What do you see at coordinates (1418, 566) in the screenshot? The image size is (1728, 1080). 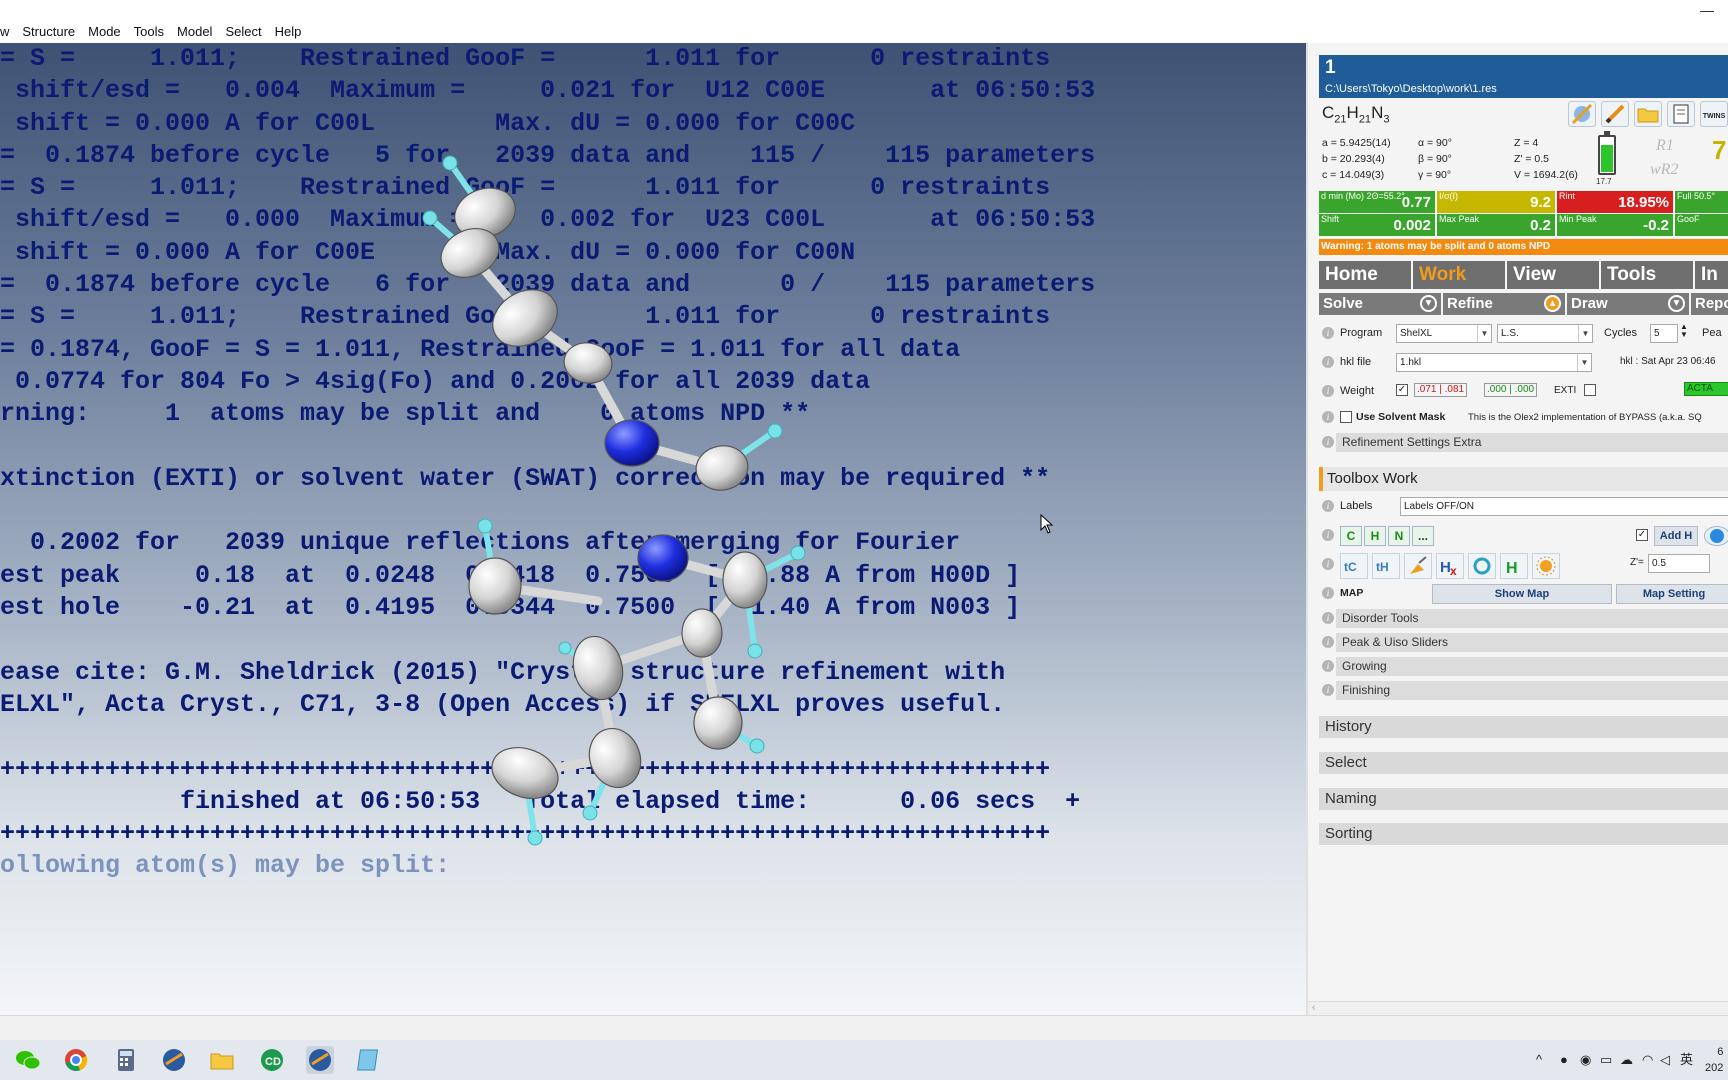 I see `clean-brush-icon` at bounding box center [1418, 566].